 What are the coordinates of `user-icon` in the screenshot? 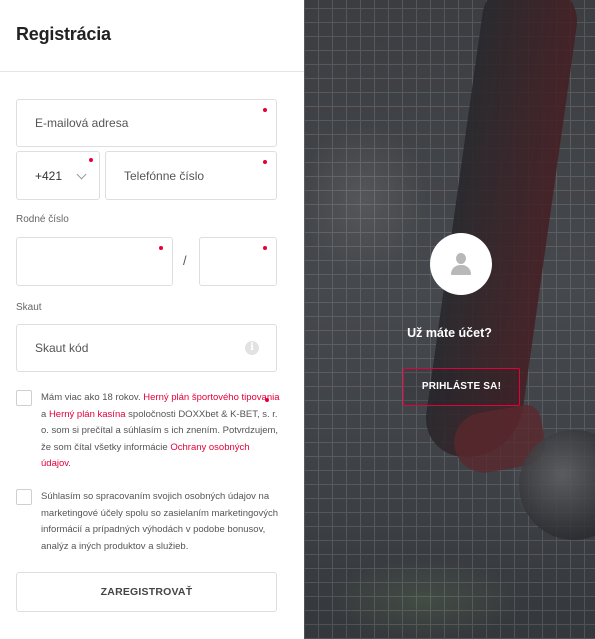 It's located at (461, 264).